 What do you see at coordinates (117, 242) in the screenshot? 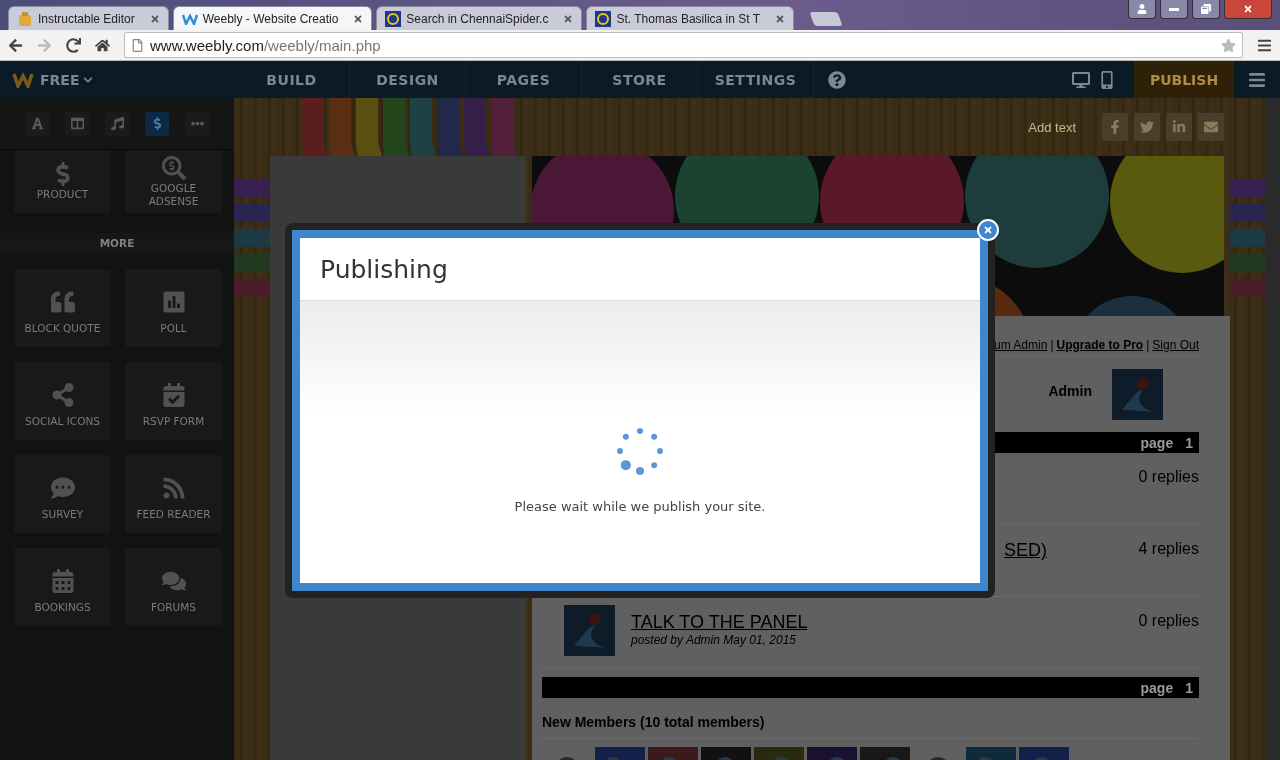
I see `section-heading: MORE` at bounding box center [117, 242].